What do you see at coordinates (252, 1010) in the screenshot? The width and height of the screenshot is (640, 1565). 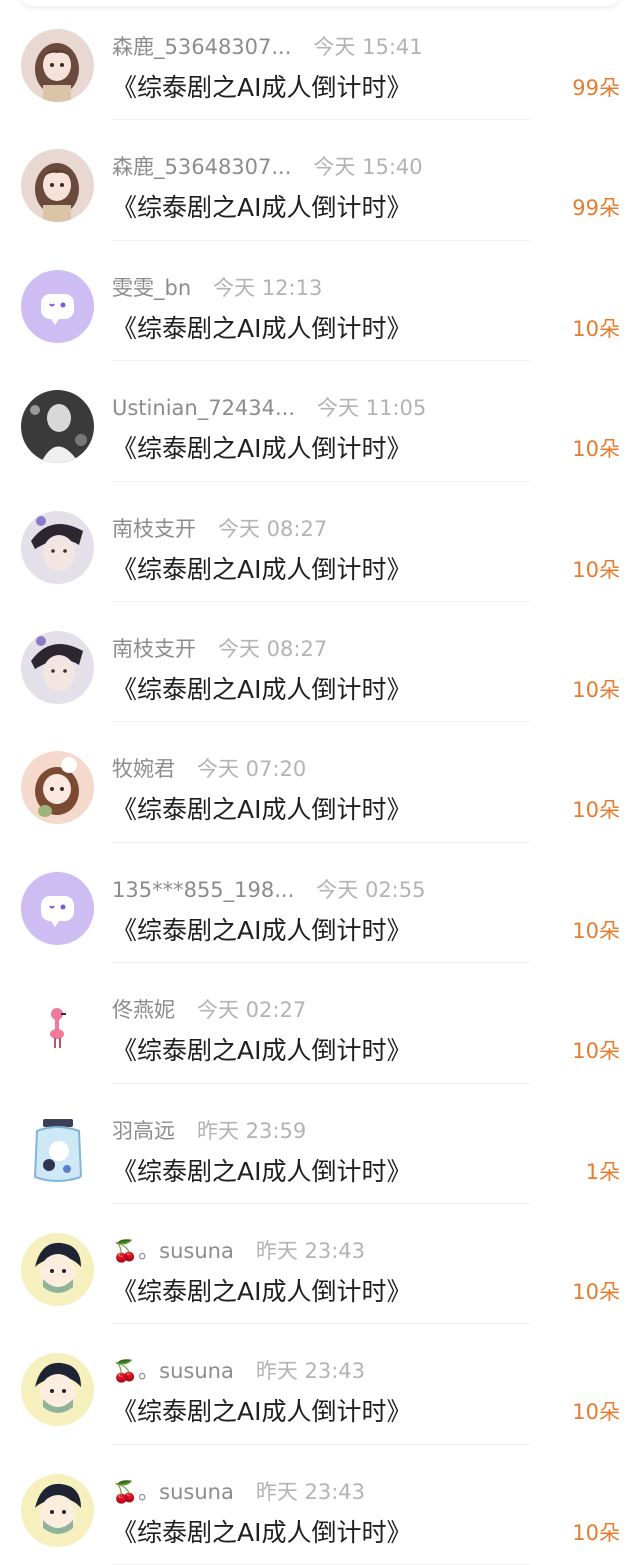 I see `timestamp: 今天 02:27` at bounding box center [252, 1010].